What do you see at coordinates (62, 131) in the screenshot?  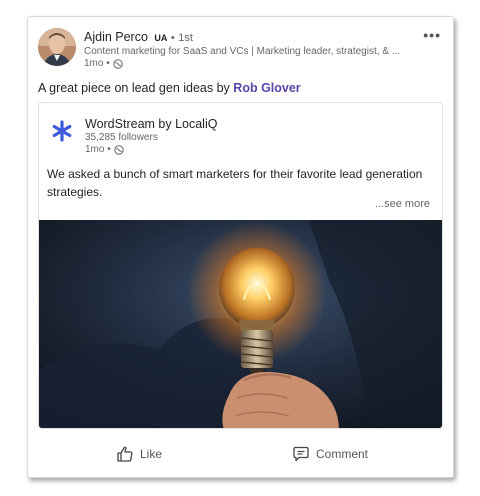 I see `wordstream-logo-icon` at bounding box center [62, 131].